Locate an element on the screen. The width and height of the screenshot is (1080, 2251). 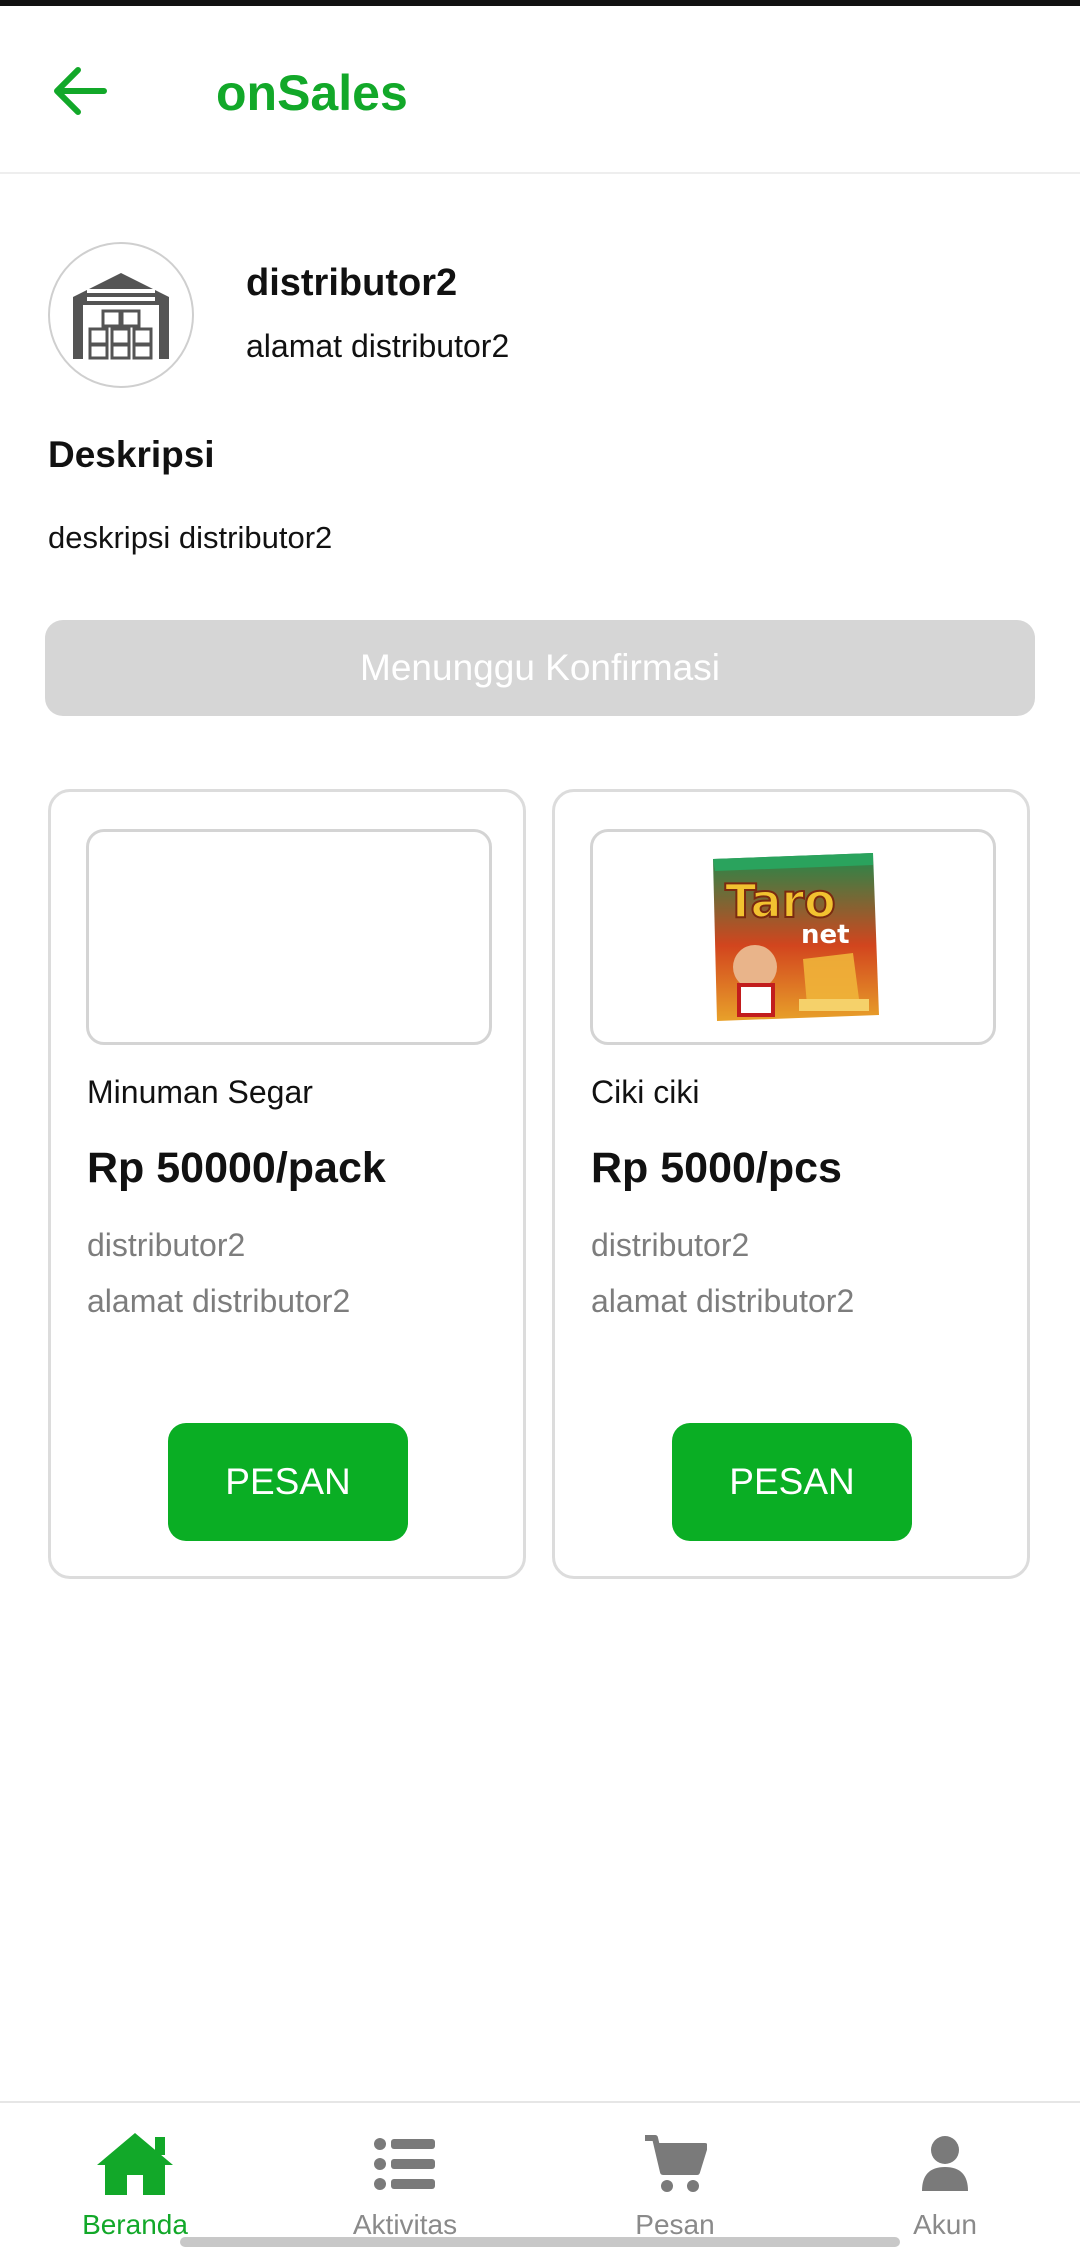
user-icon is located at coordinates (945, 2164).